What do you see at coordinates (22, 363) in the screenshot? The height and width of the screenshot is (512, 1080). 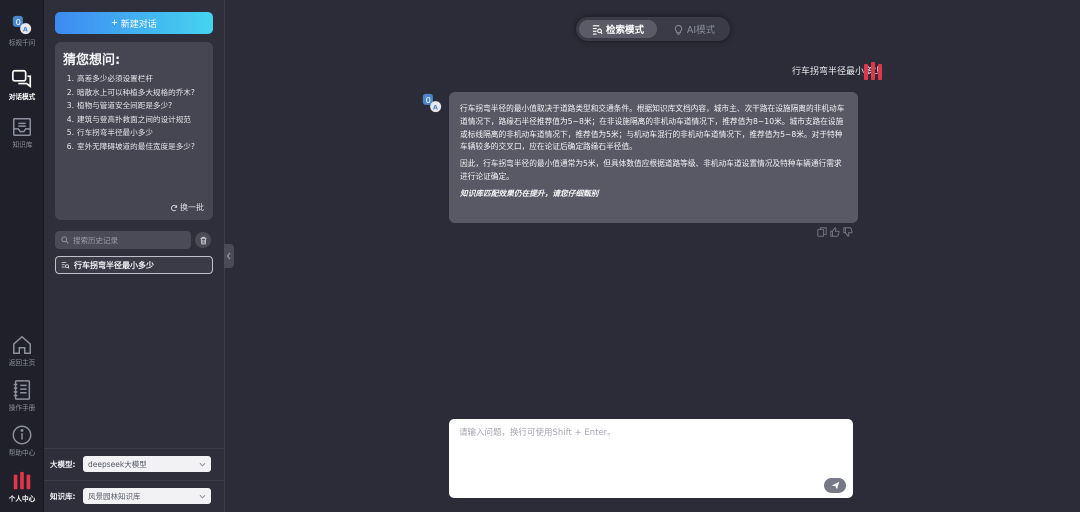 I see `rail-label: 返回主页` at bounding box center [22, 363].